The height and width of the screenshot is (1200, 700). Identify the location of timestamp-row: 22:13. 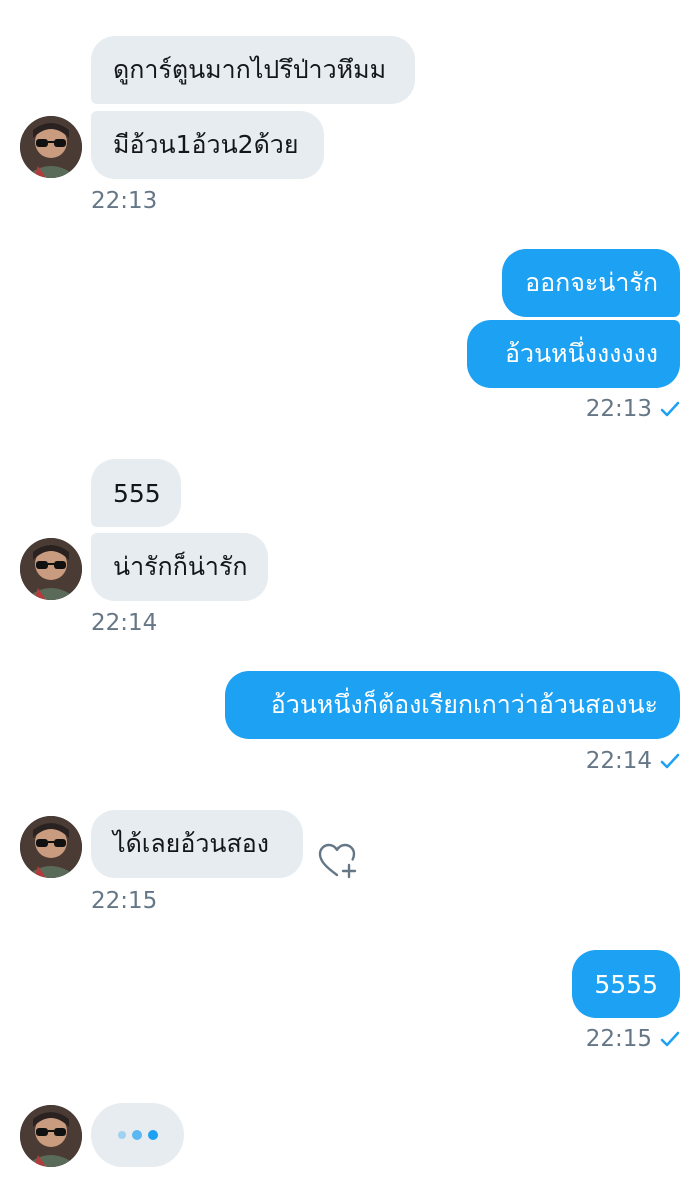
(633, 409).